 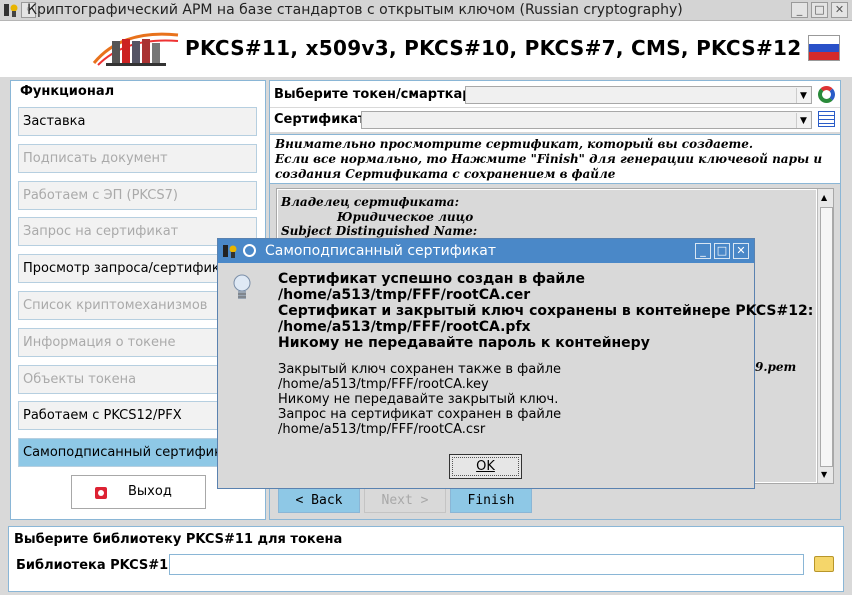 What do you see at coordinates (418, 399) in the screenshot?
I see `dialog-detail: Никому не передавайте закрытый ключ.` at bounding box center [418, 399].